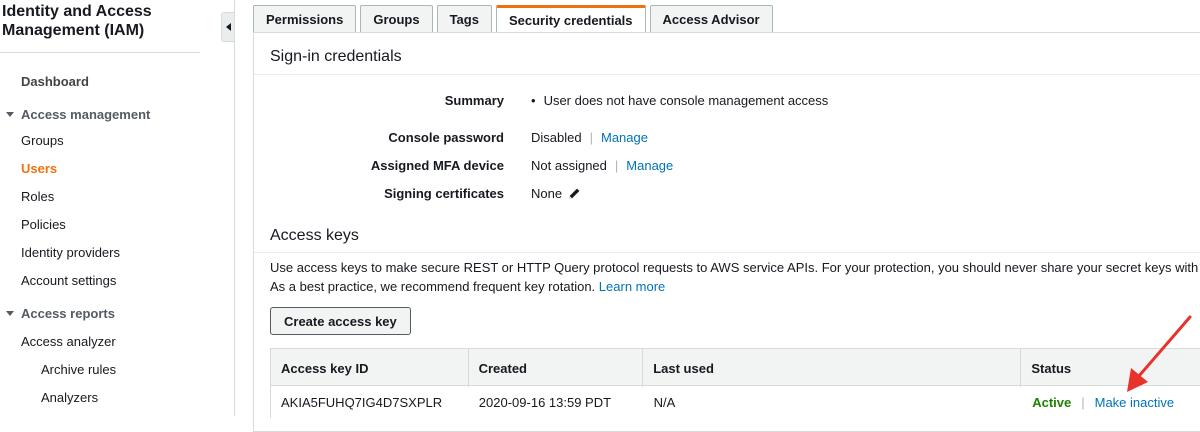 Image resolution: width=1200 pixels, height=432 pixels. What do you see at coordinates (474, 100) in the screenshot?
I see `summary-label: Summary` at bounding box center [474, 100].